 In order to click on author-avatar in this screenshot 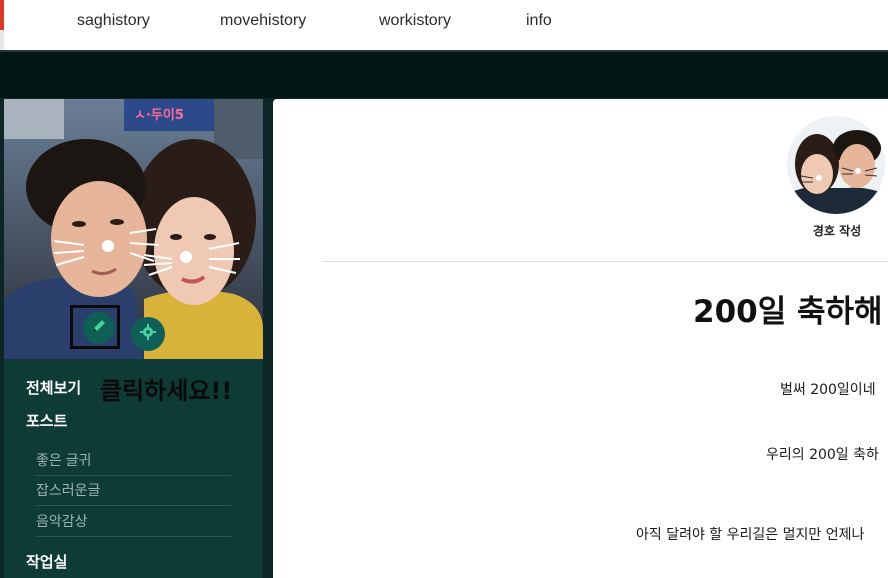, I will do `click(836, 165)`.